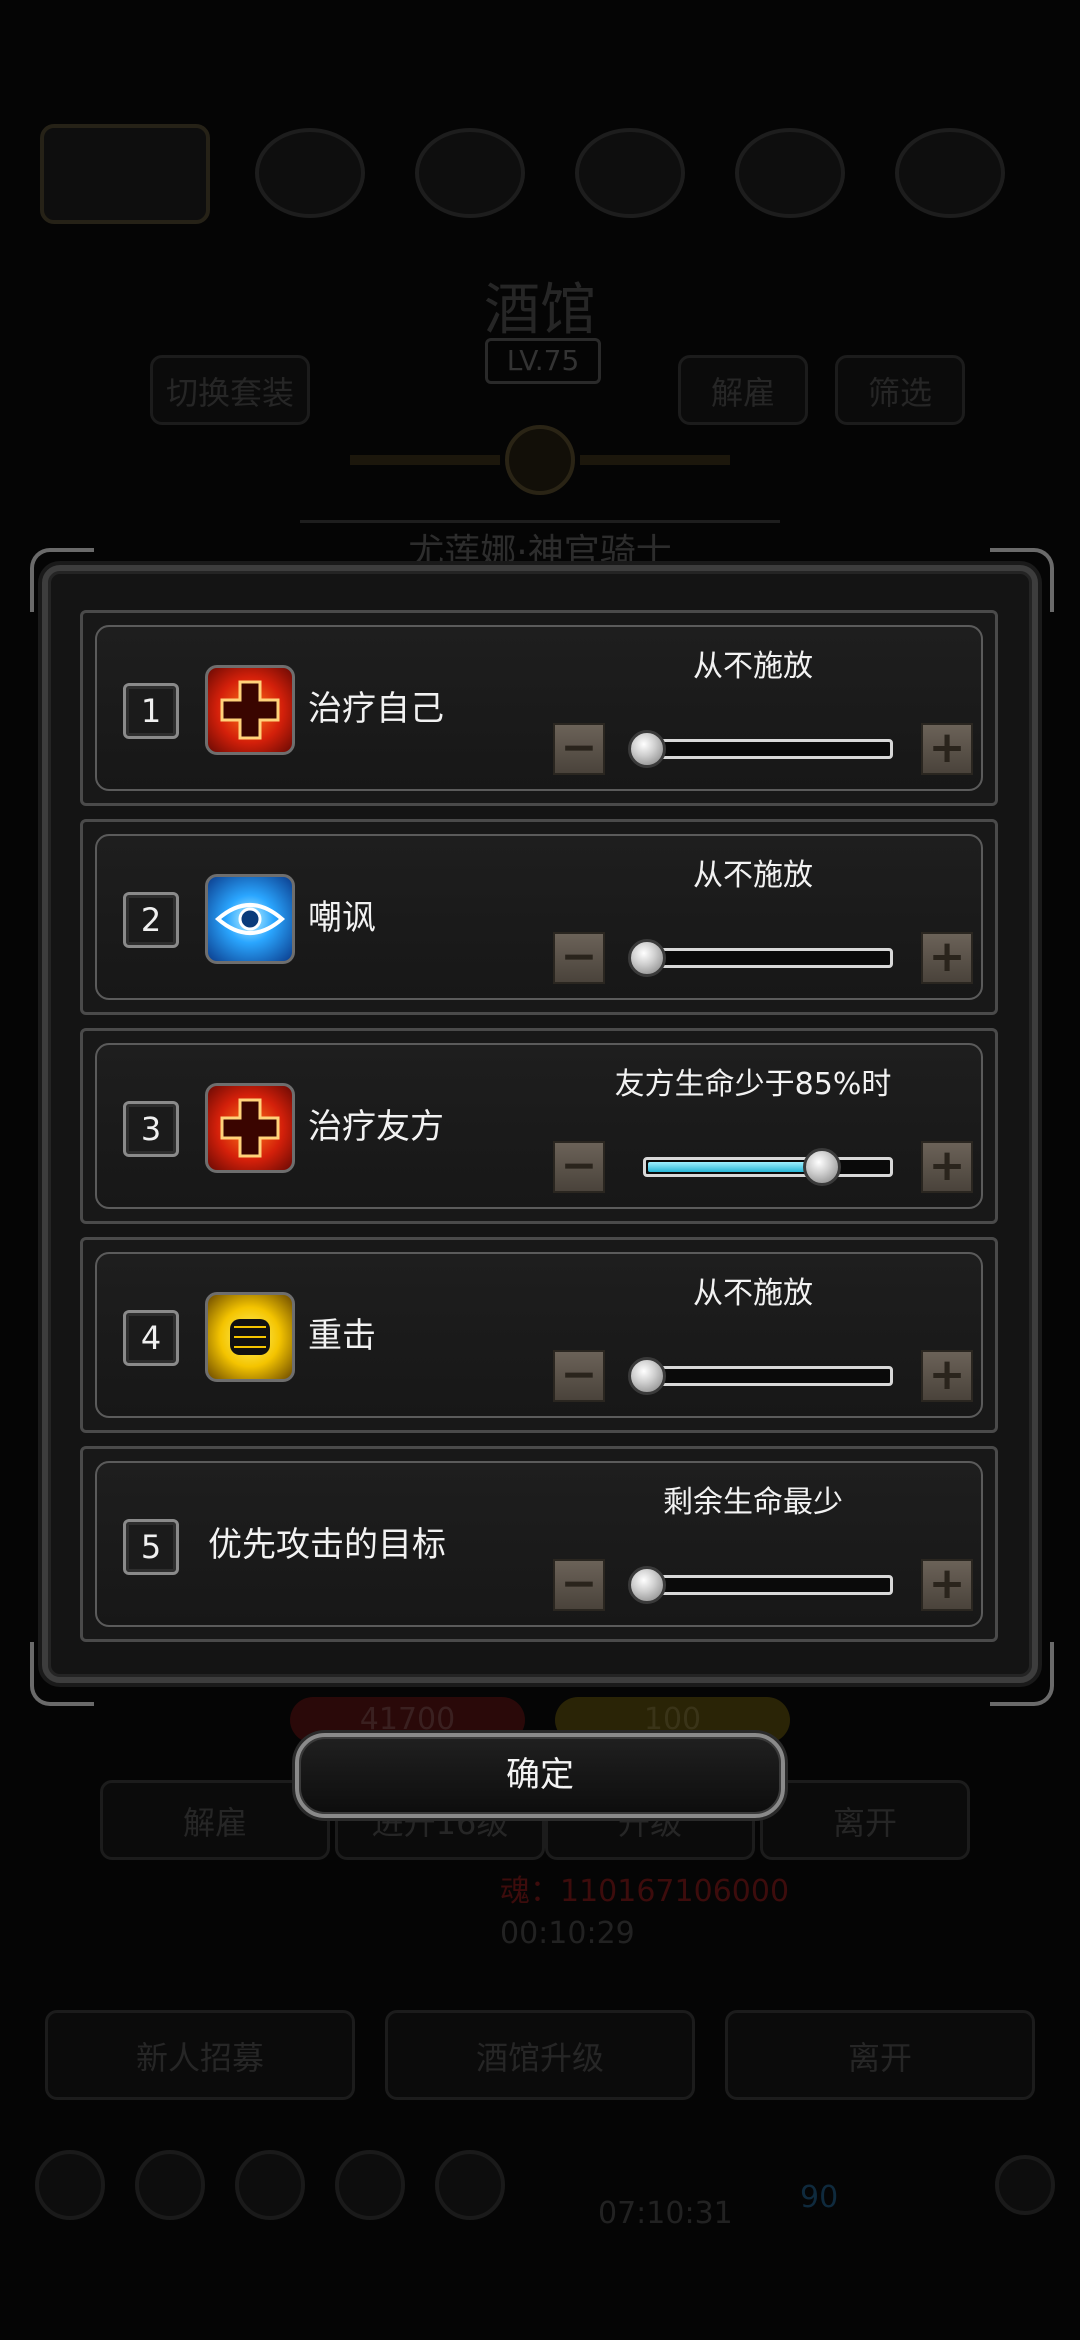 The width and height of the screenshot is (1080, 2340). I want to click on confirm-button: 确定, so click(540, 1775).